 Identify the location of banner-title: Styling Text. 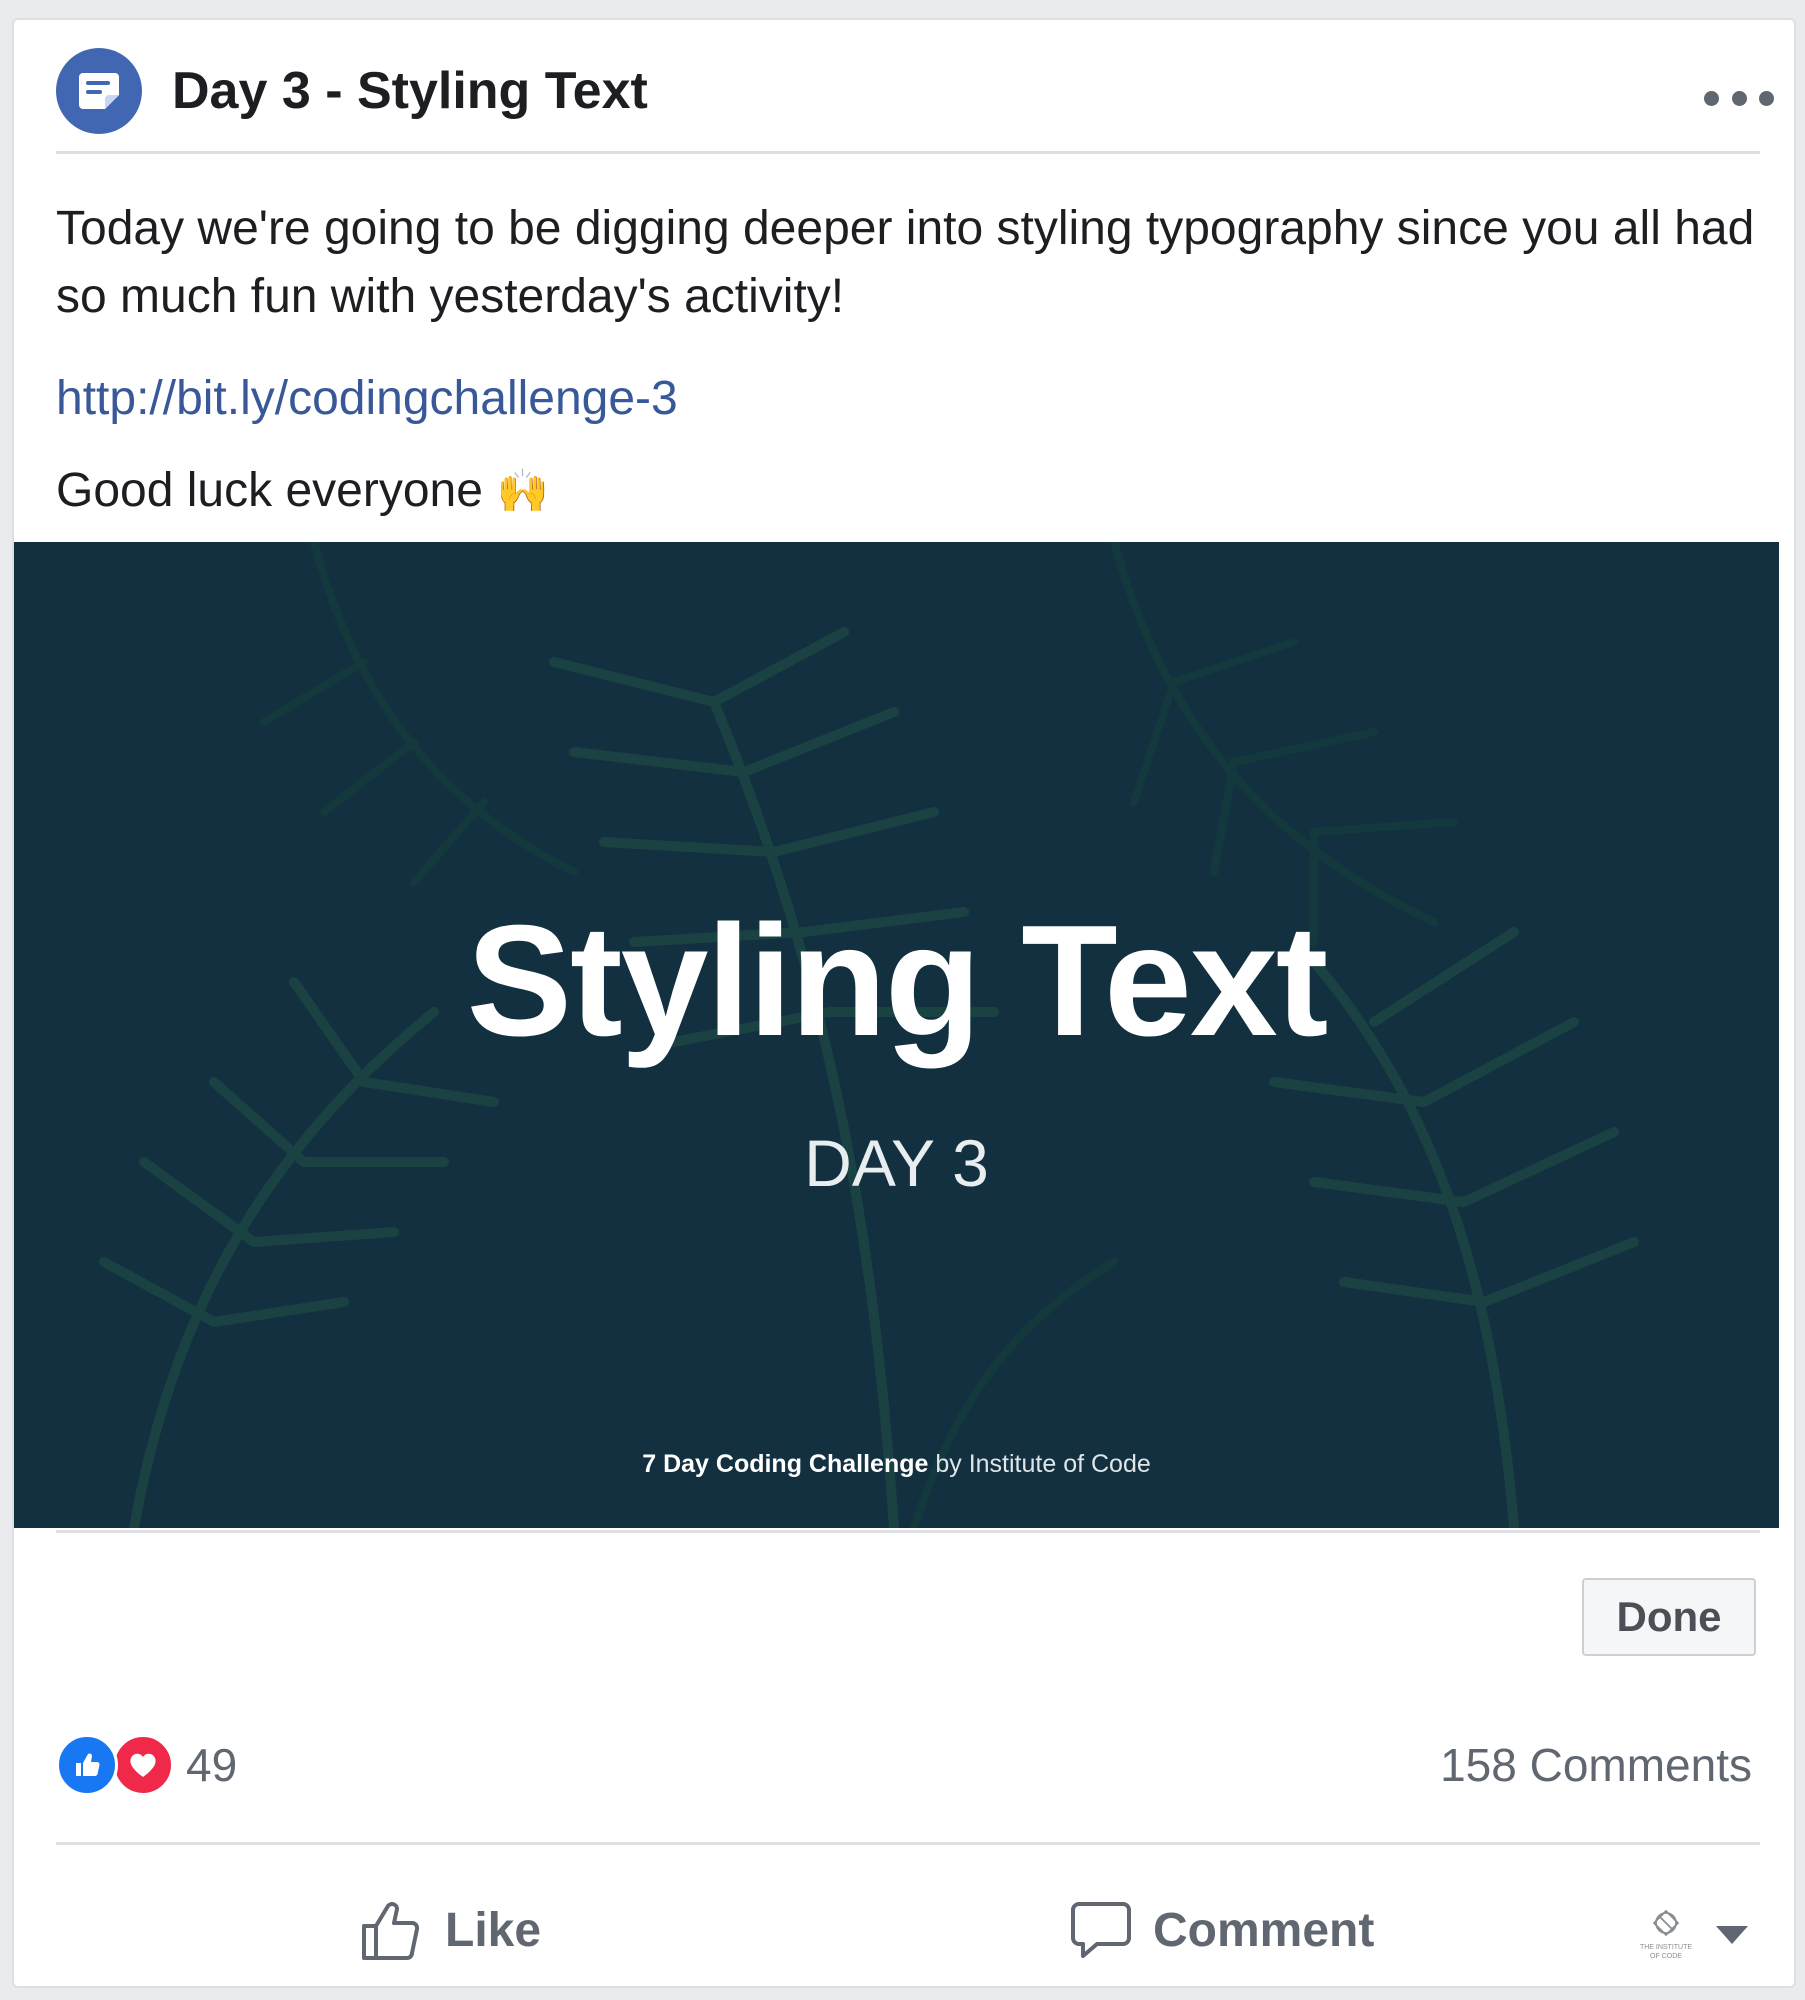
(897, 981).